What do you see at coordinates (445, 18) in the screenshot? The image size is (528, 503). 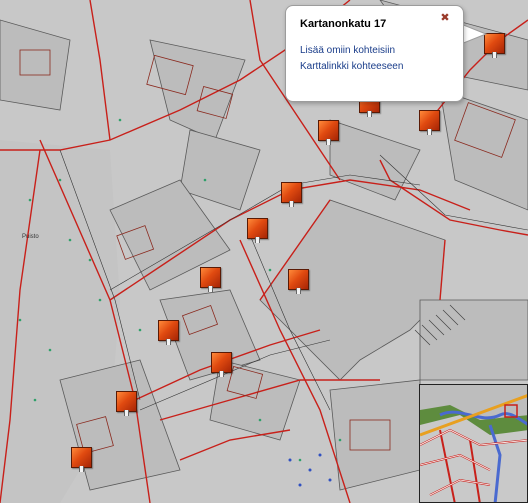 I see `close-icon: ✖` at bounding box center [445, 18].